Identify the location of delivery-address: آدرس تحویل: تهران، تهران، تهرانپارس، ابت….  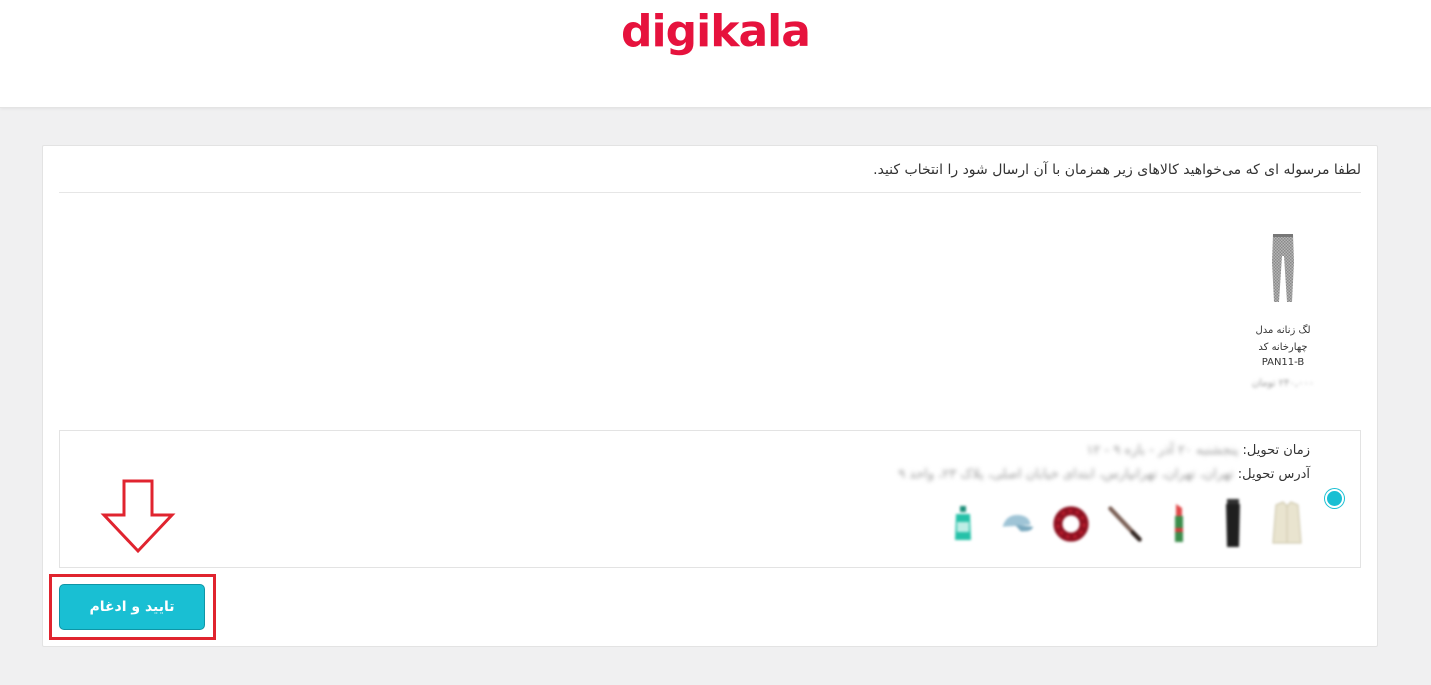
(1104, 474).